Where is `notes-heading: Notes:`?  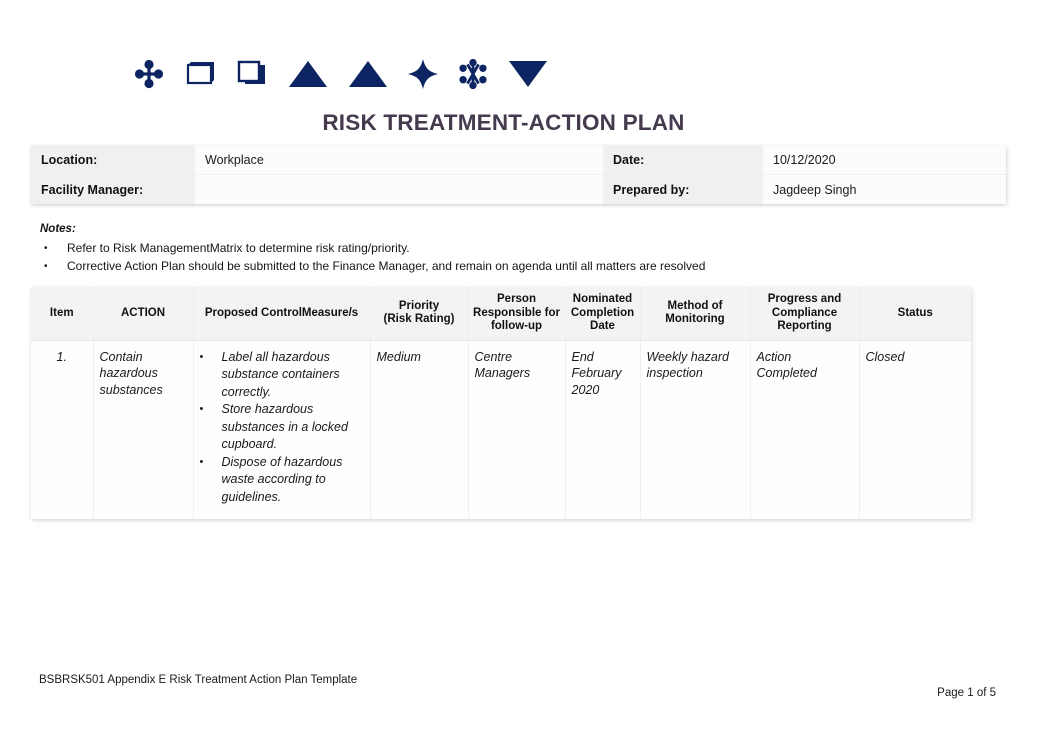 notes-heading: Notes: is located at coordinates (58, 229).